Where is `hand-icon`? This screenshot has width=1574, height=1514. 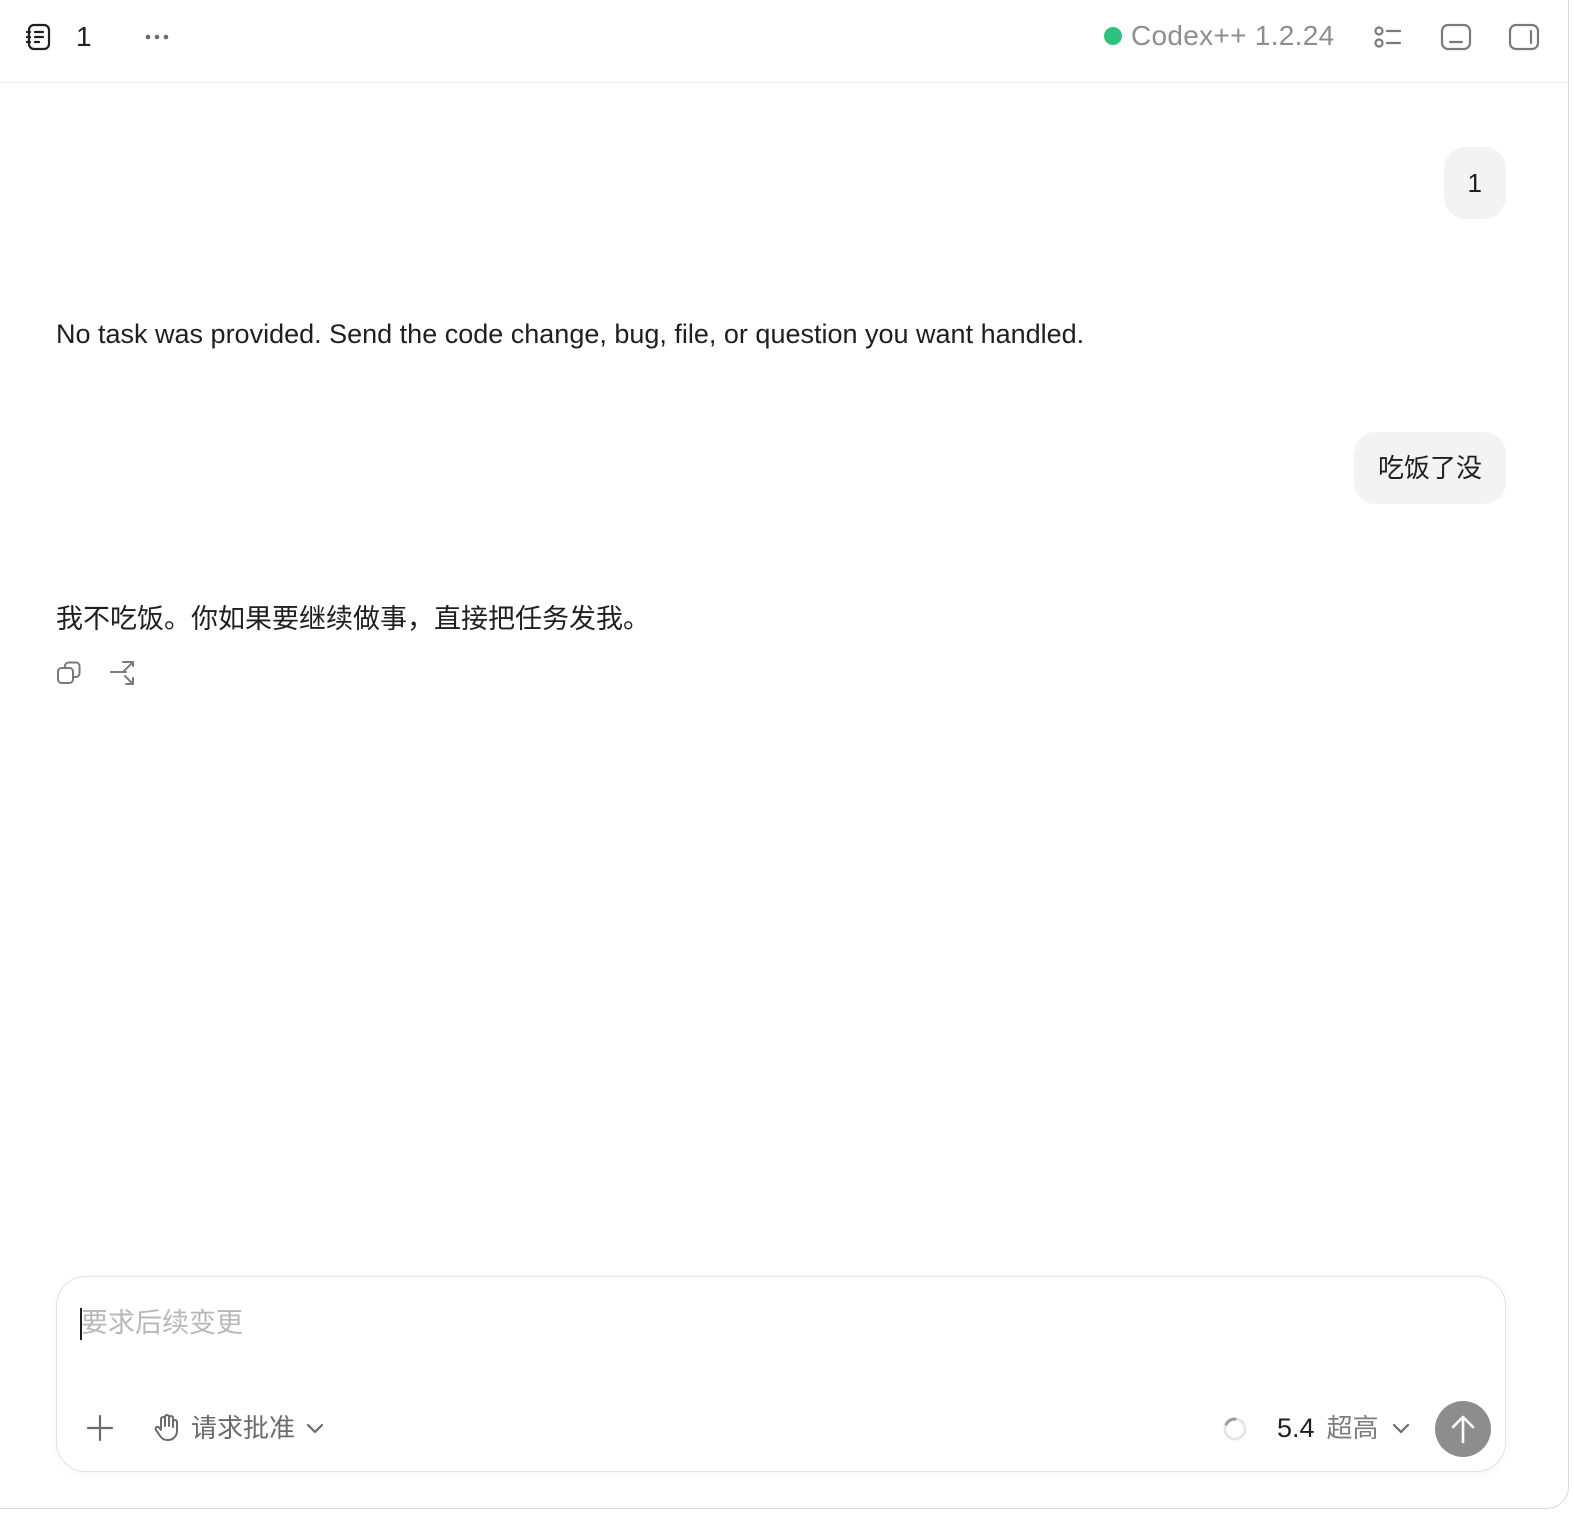
hand-icon is located at coordinates (167, 1428).